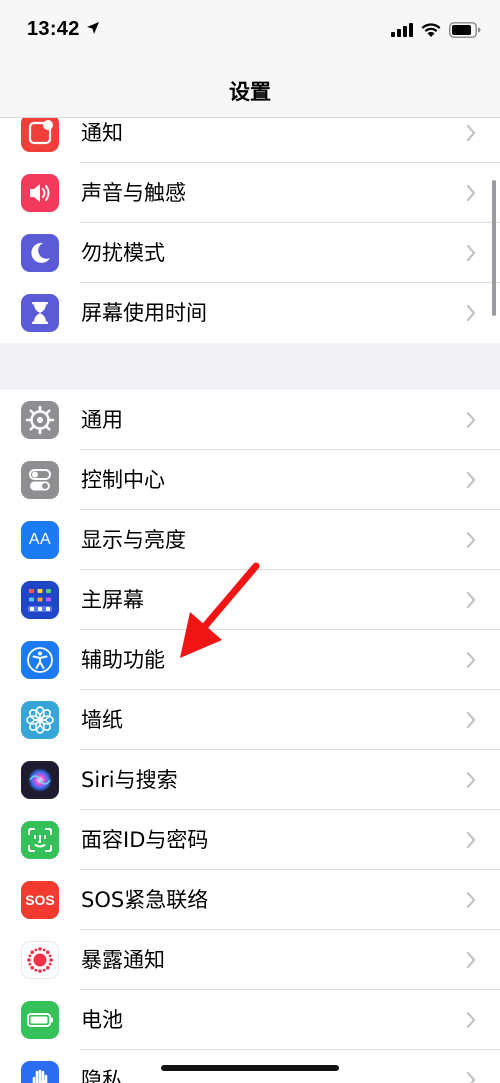 The height and width of the screenshot is (1083, 500). What do you see at coordinates (250, 480) in the screenshot?
I see `settings-row-control-center: 控制中心` at bounding box center [250, 480].